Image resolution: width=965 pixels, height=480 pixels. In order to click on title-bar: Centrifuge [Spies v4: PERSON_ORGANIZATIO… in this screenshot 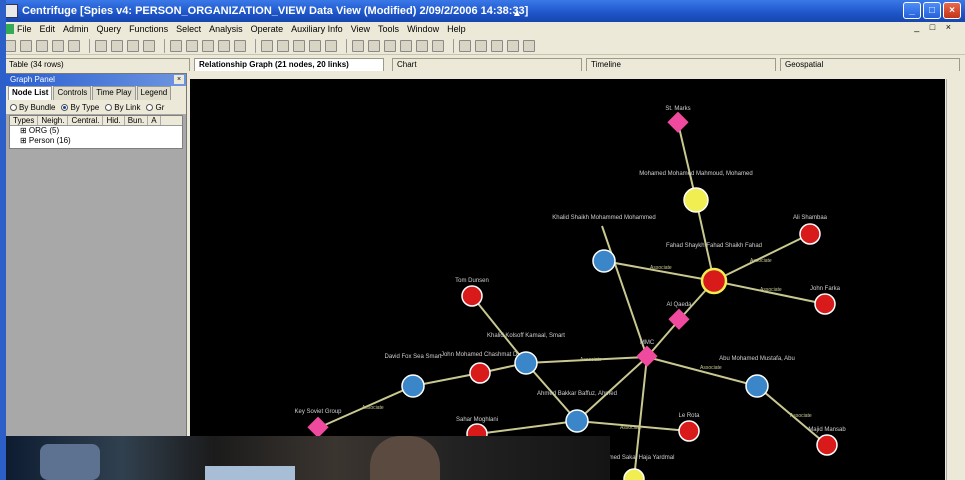, I will do `click(482, 11)`.